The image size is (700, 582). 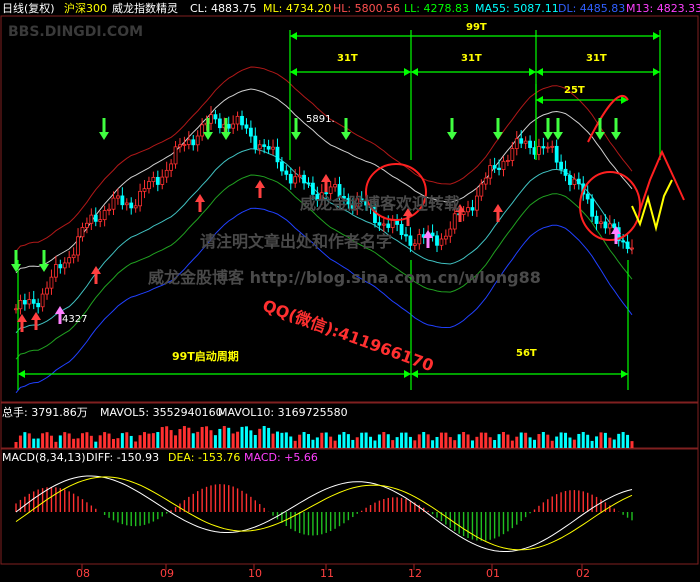 What do you see at coordinates (205, 356) in the screenshot?
I see `cycle-label-start: 99T启动周期` at bounding box center [205, 356].